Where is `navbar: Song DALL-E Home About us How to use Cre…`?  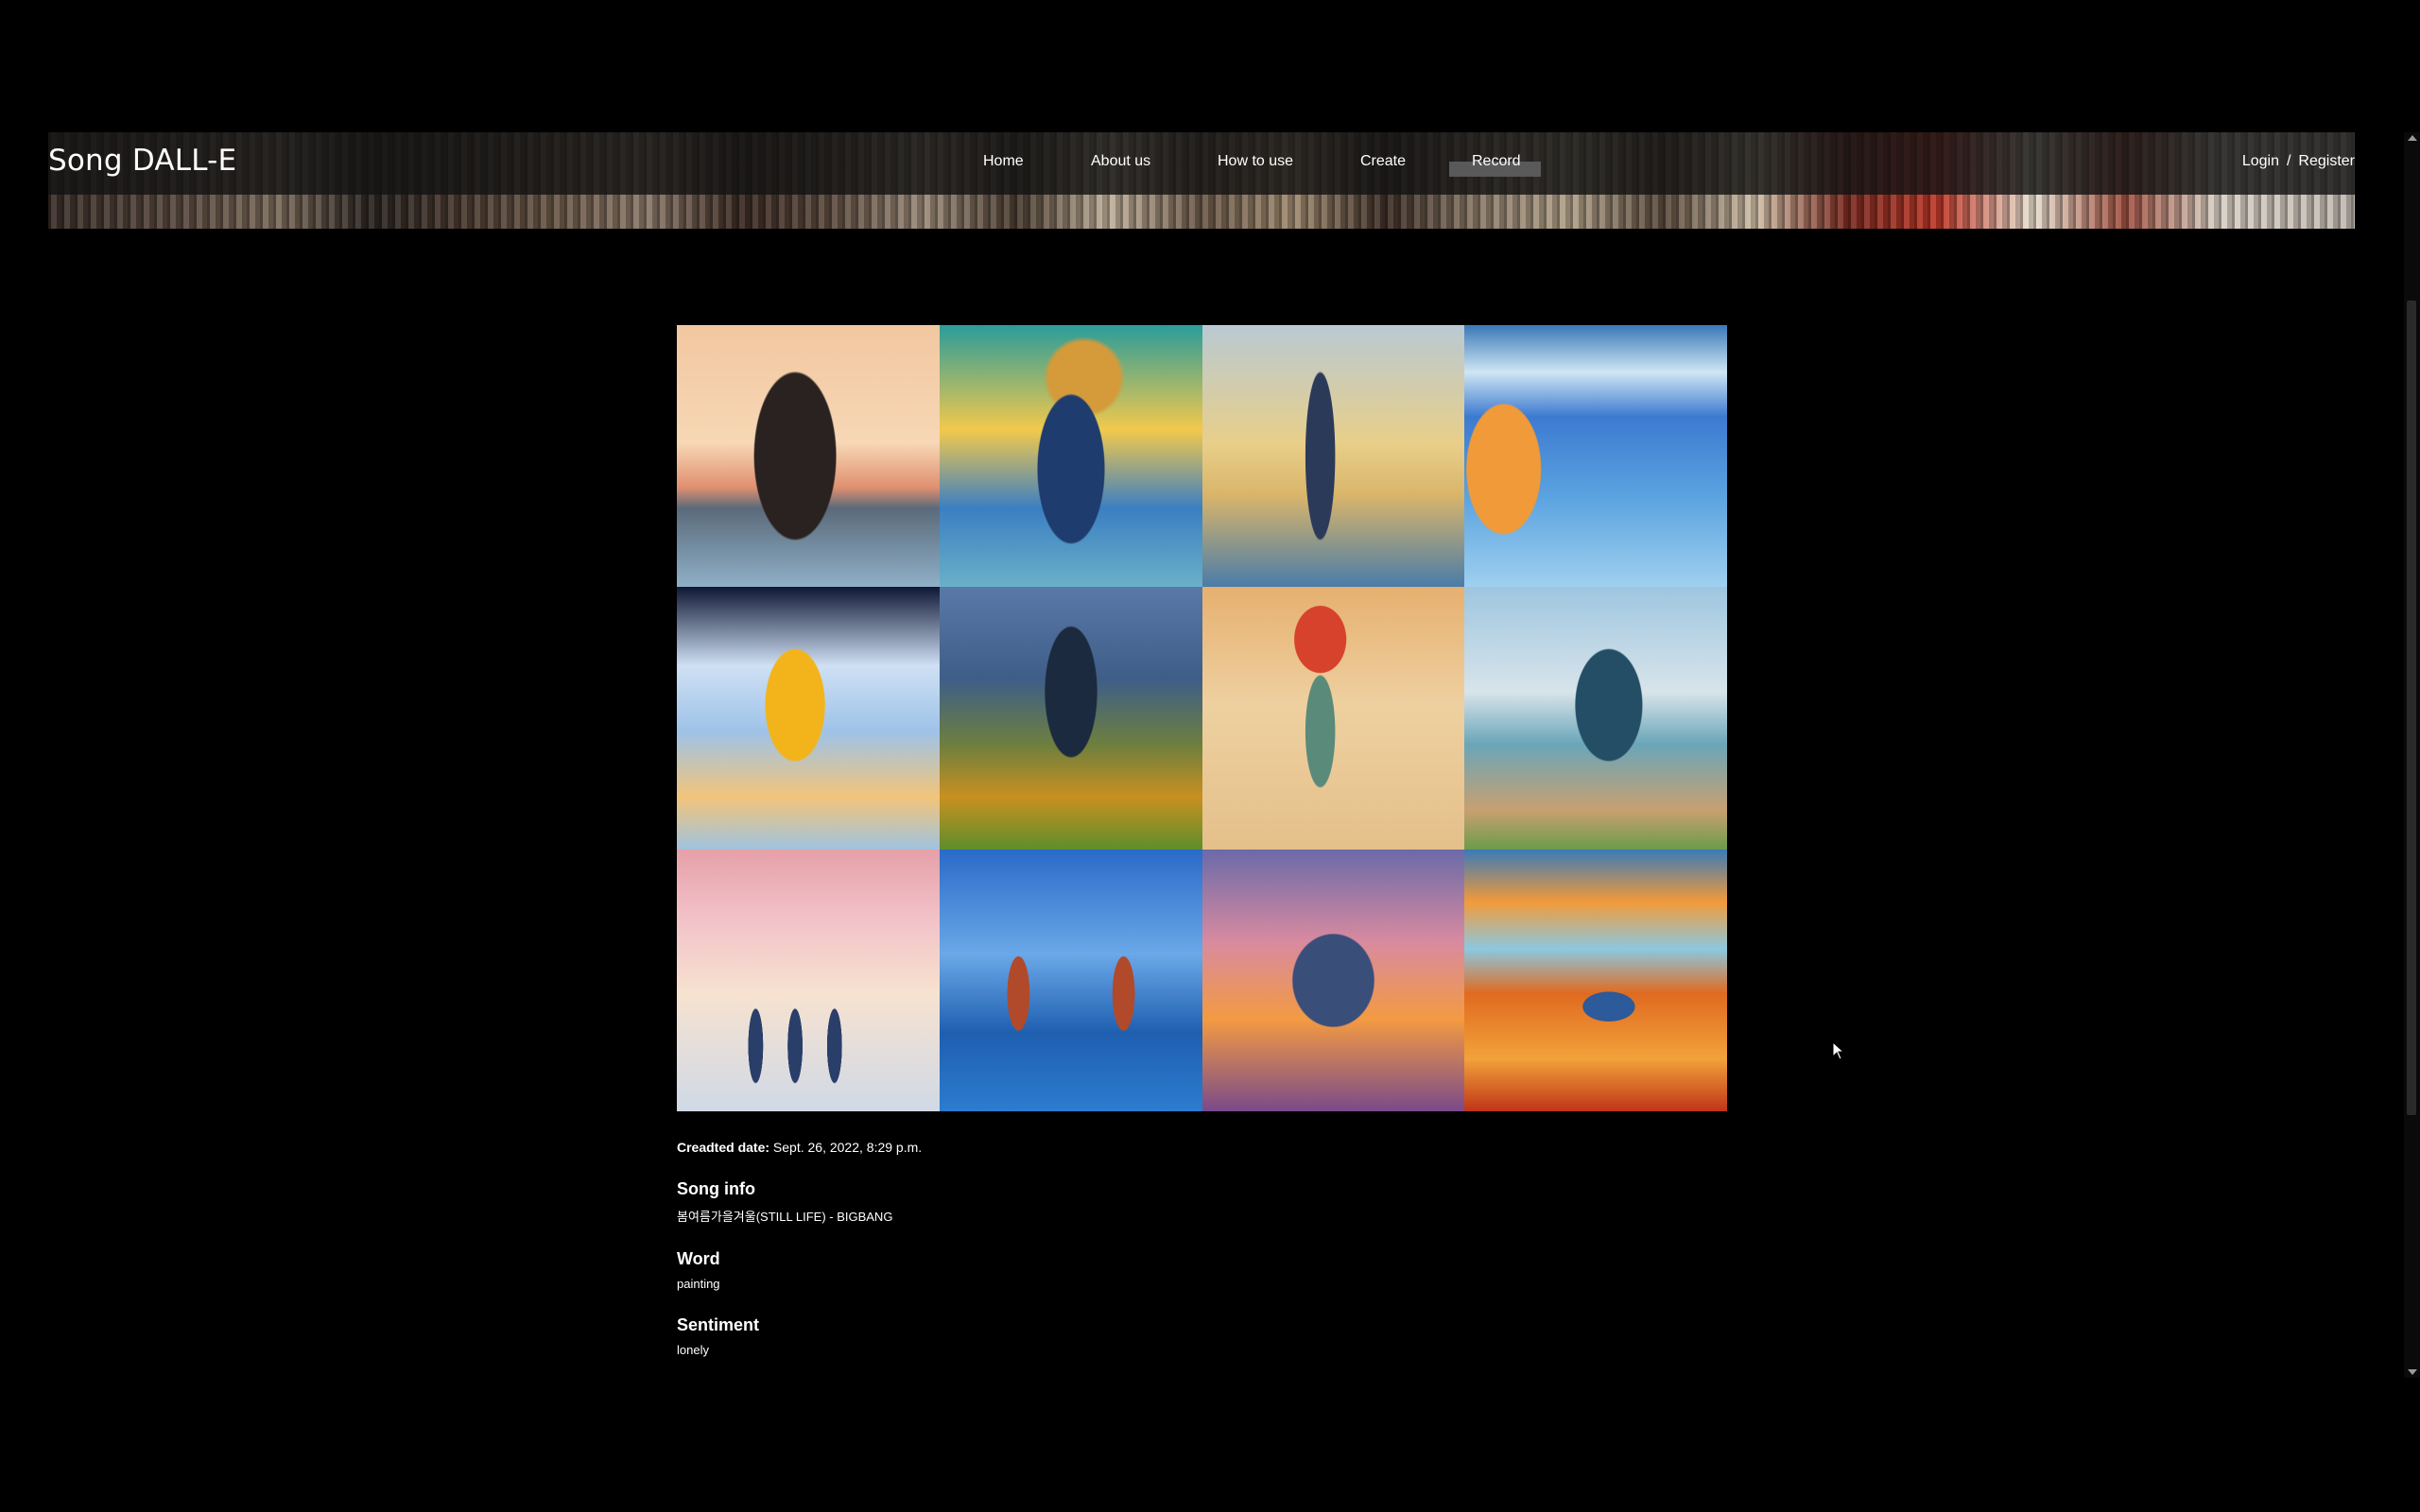 navbar: Song DALL-E Home About us How to use Cre… is located at coordinates (1201, 163).